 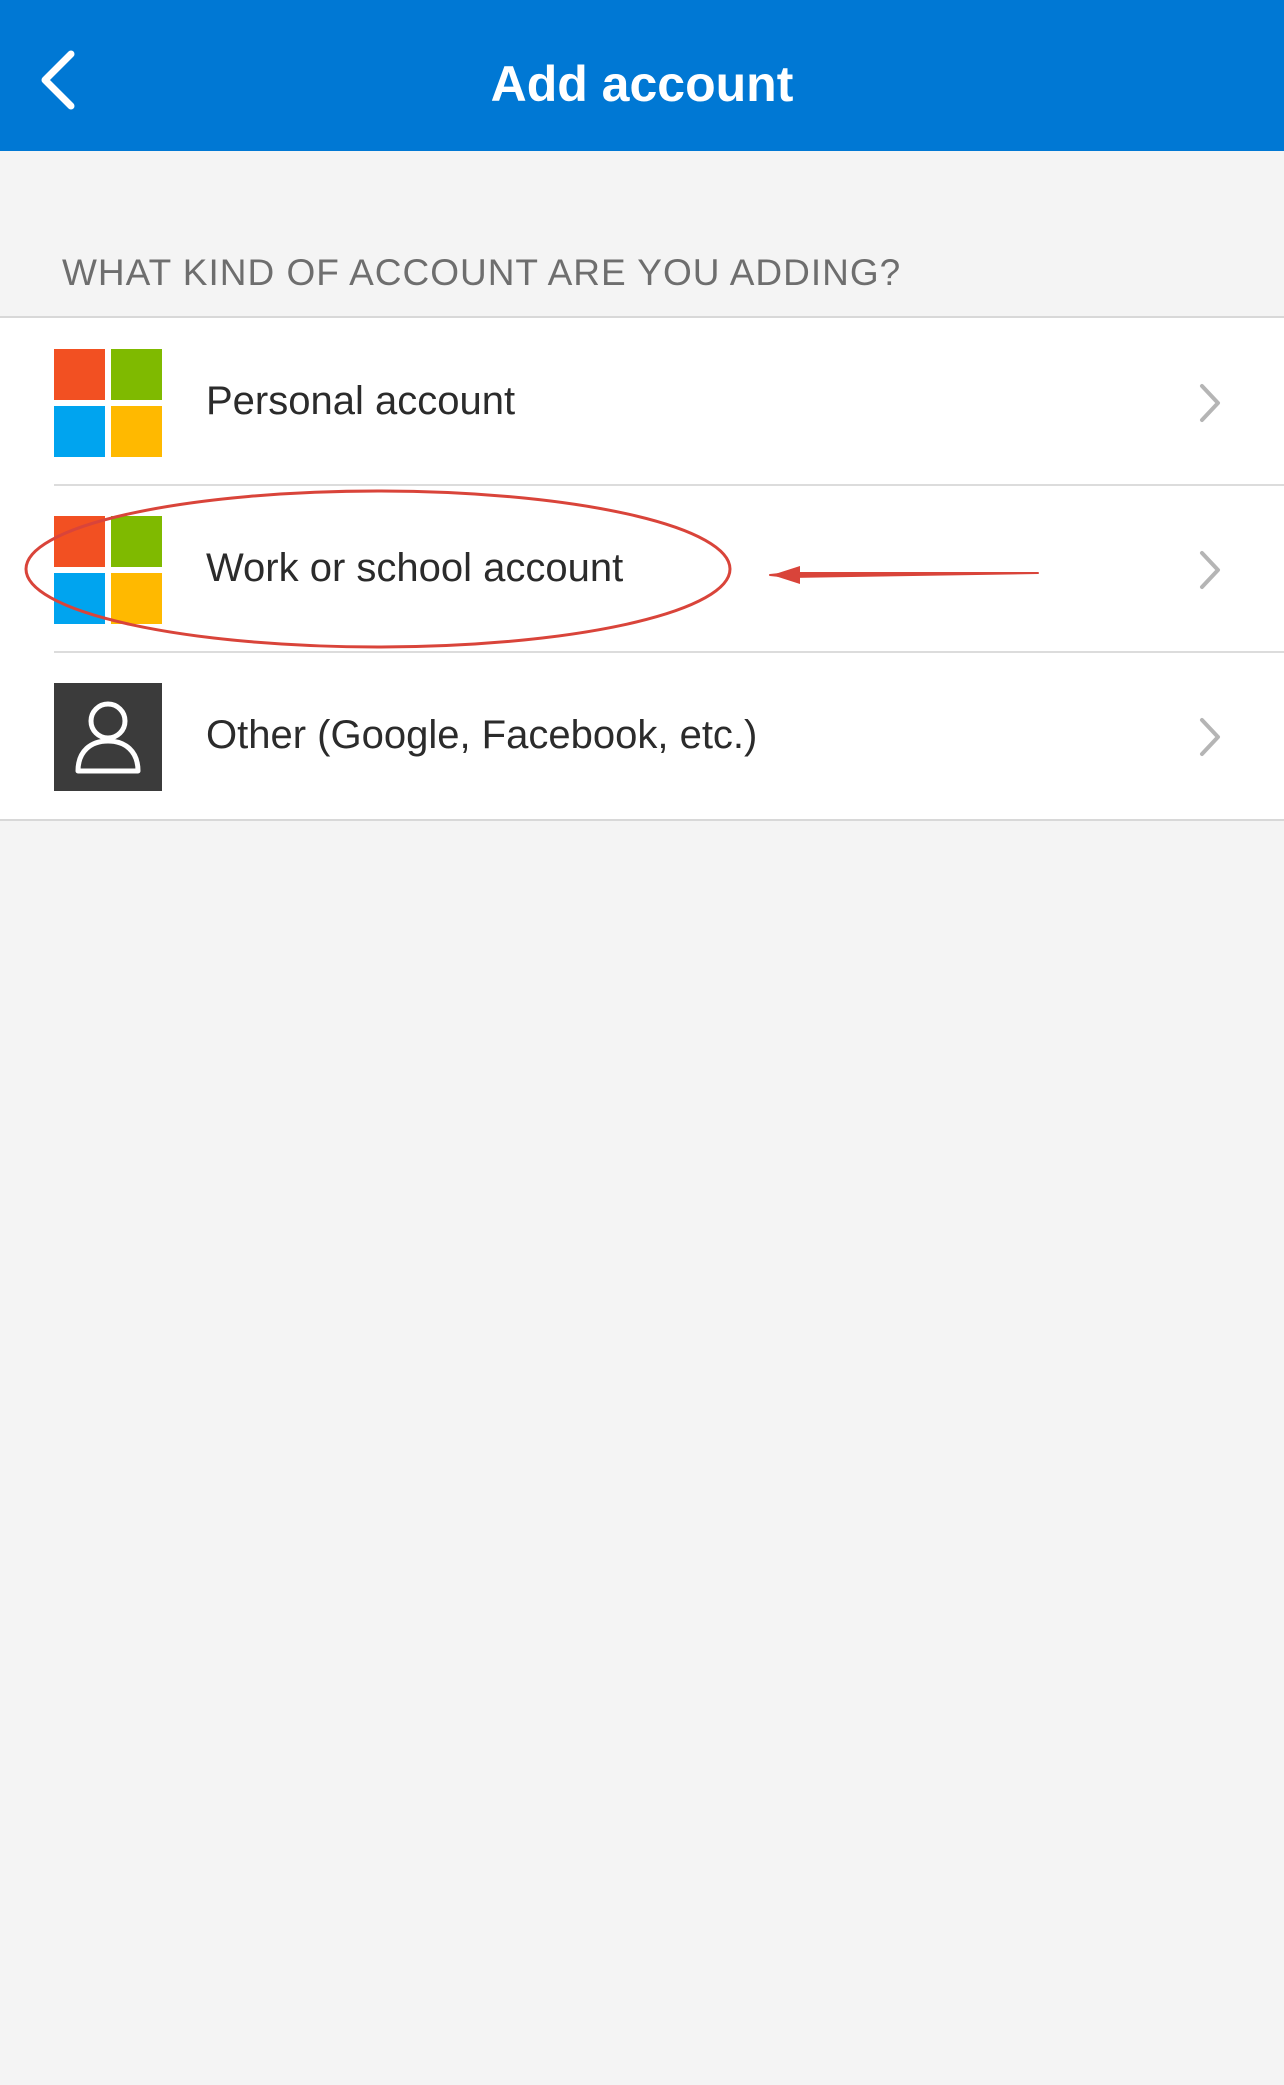 What do you see at coordinates (642, 401) in the screenshot?
I see `personal-account-option: Personal account` at bounding box center [642, 401].